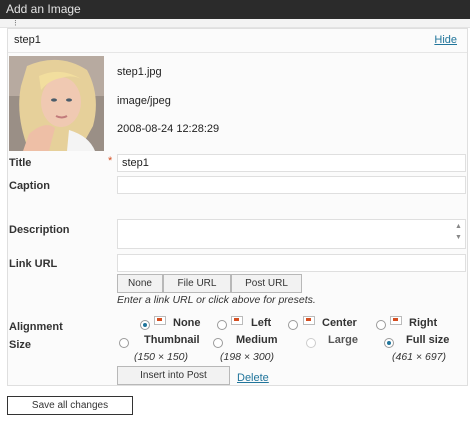 The height and width of the screenshot is (421, 470). I want to click on size-full-dims: (461 × 697), so click(419, 357).